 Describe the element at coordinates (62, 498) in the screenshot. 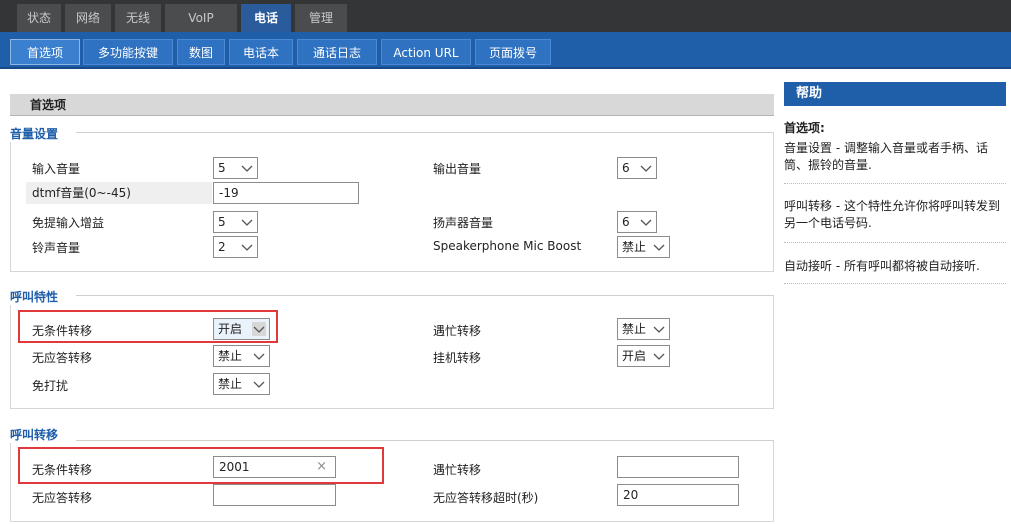

I see `no-answer-forward-number-label: 无应答转移` at that location.